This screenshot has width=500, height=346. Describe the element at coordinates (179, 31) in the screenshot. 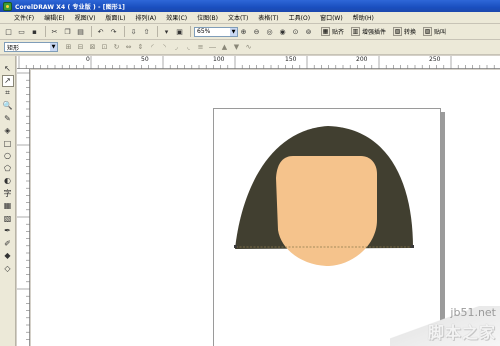

I see `welcome-screen-icon: ▣` at that location.